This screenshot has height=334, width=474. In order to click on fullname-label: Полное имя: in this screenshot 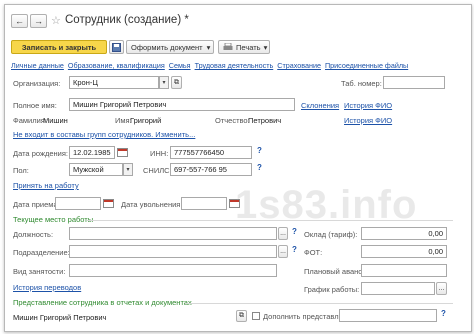, I will do `click(35, 105)`.